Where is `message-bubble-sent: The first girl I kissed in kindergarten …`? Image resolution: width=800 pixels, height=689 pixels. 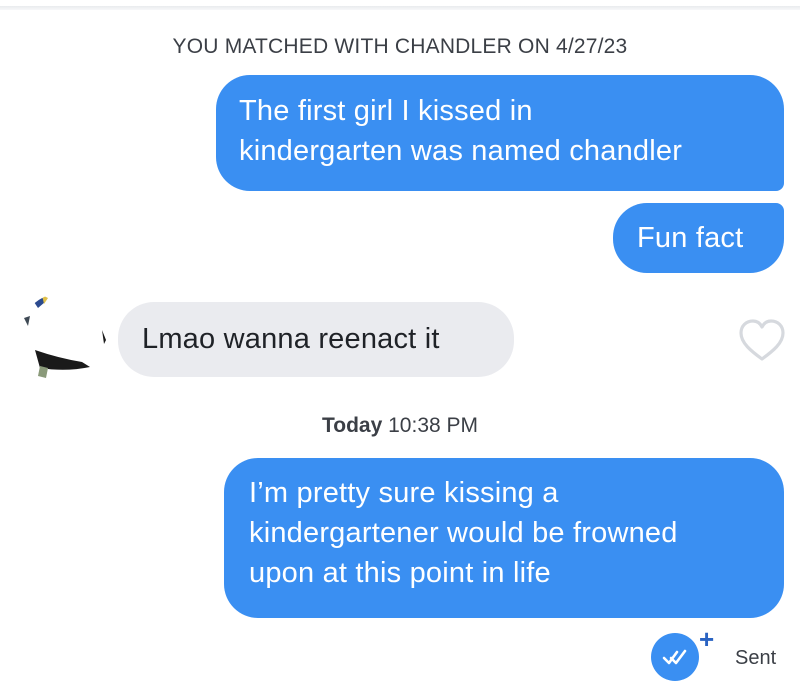
message-bubble-sent: The first girl I kissed in kindergarten … is located at coordinates (500, 133).